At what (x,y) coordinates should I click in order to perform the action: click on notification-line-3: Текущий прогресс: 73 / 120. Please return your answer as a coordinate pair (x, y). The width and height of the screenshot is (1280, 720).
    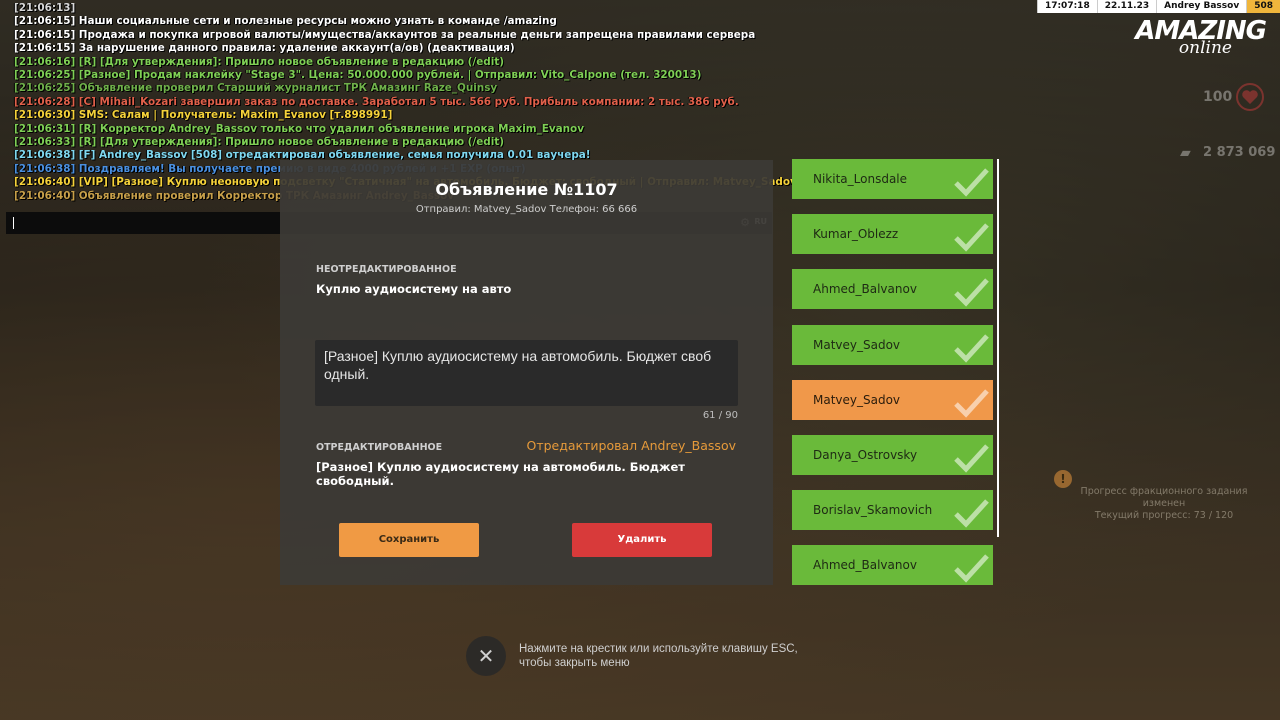
    Looking at the image, I should click on (1164, 515).